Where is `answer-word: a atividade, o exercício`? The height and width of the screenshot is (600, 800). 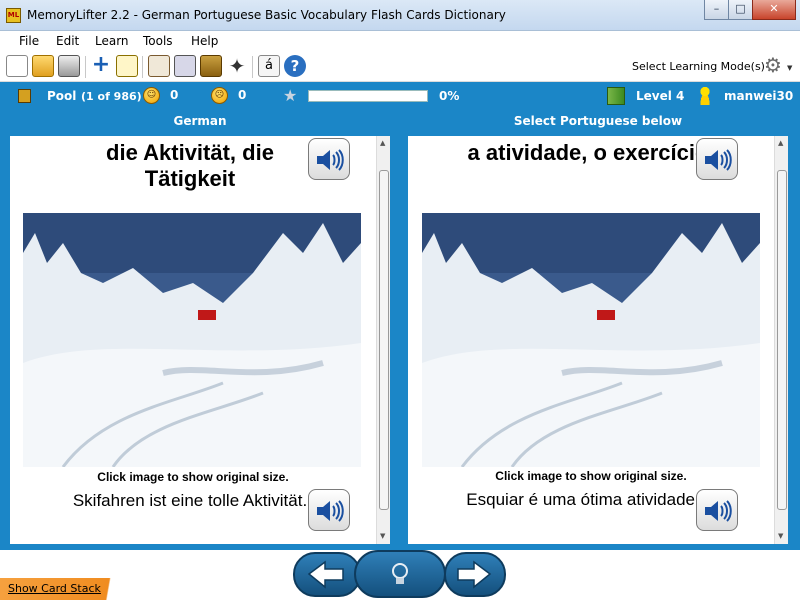
answer-word: a atividade, o exercício is located at coordinates (588, 152).